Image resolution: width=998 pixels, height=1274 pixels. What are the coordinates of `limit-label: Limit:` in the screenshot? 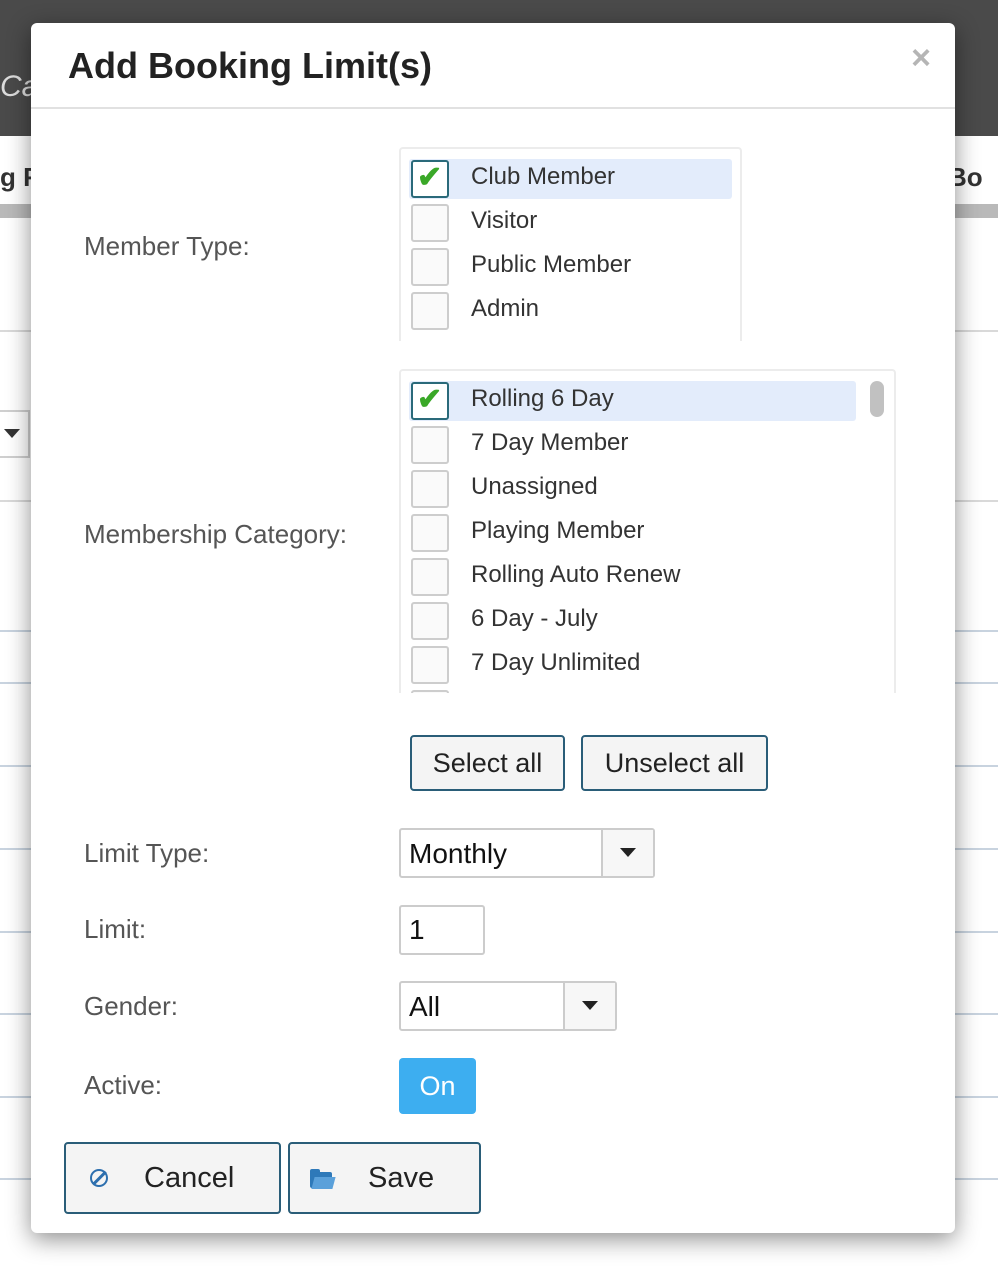 It's located at (115, 929).